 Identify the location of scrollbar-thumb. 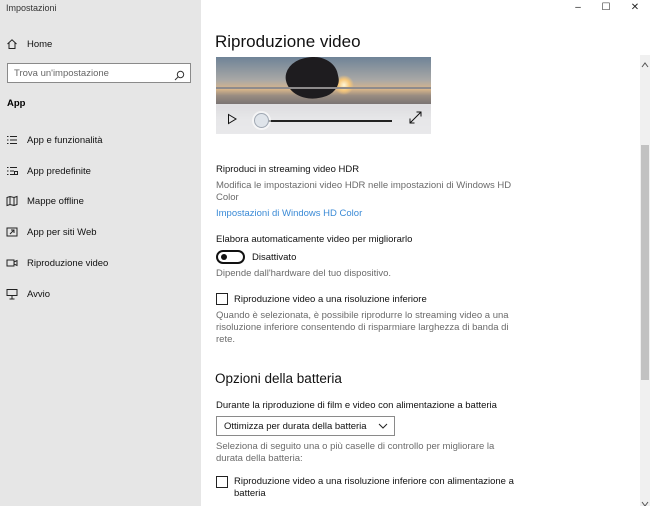
(645, 262).